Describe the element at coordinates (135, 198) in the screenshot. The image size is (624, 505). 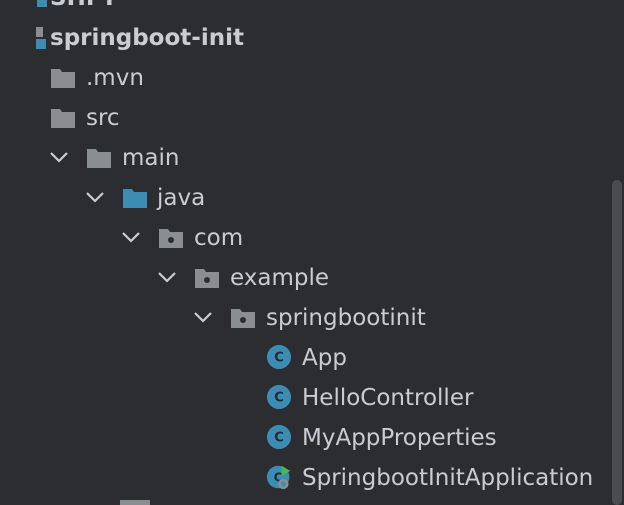
I see `source-folder-icon` at that location.